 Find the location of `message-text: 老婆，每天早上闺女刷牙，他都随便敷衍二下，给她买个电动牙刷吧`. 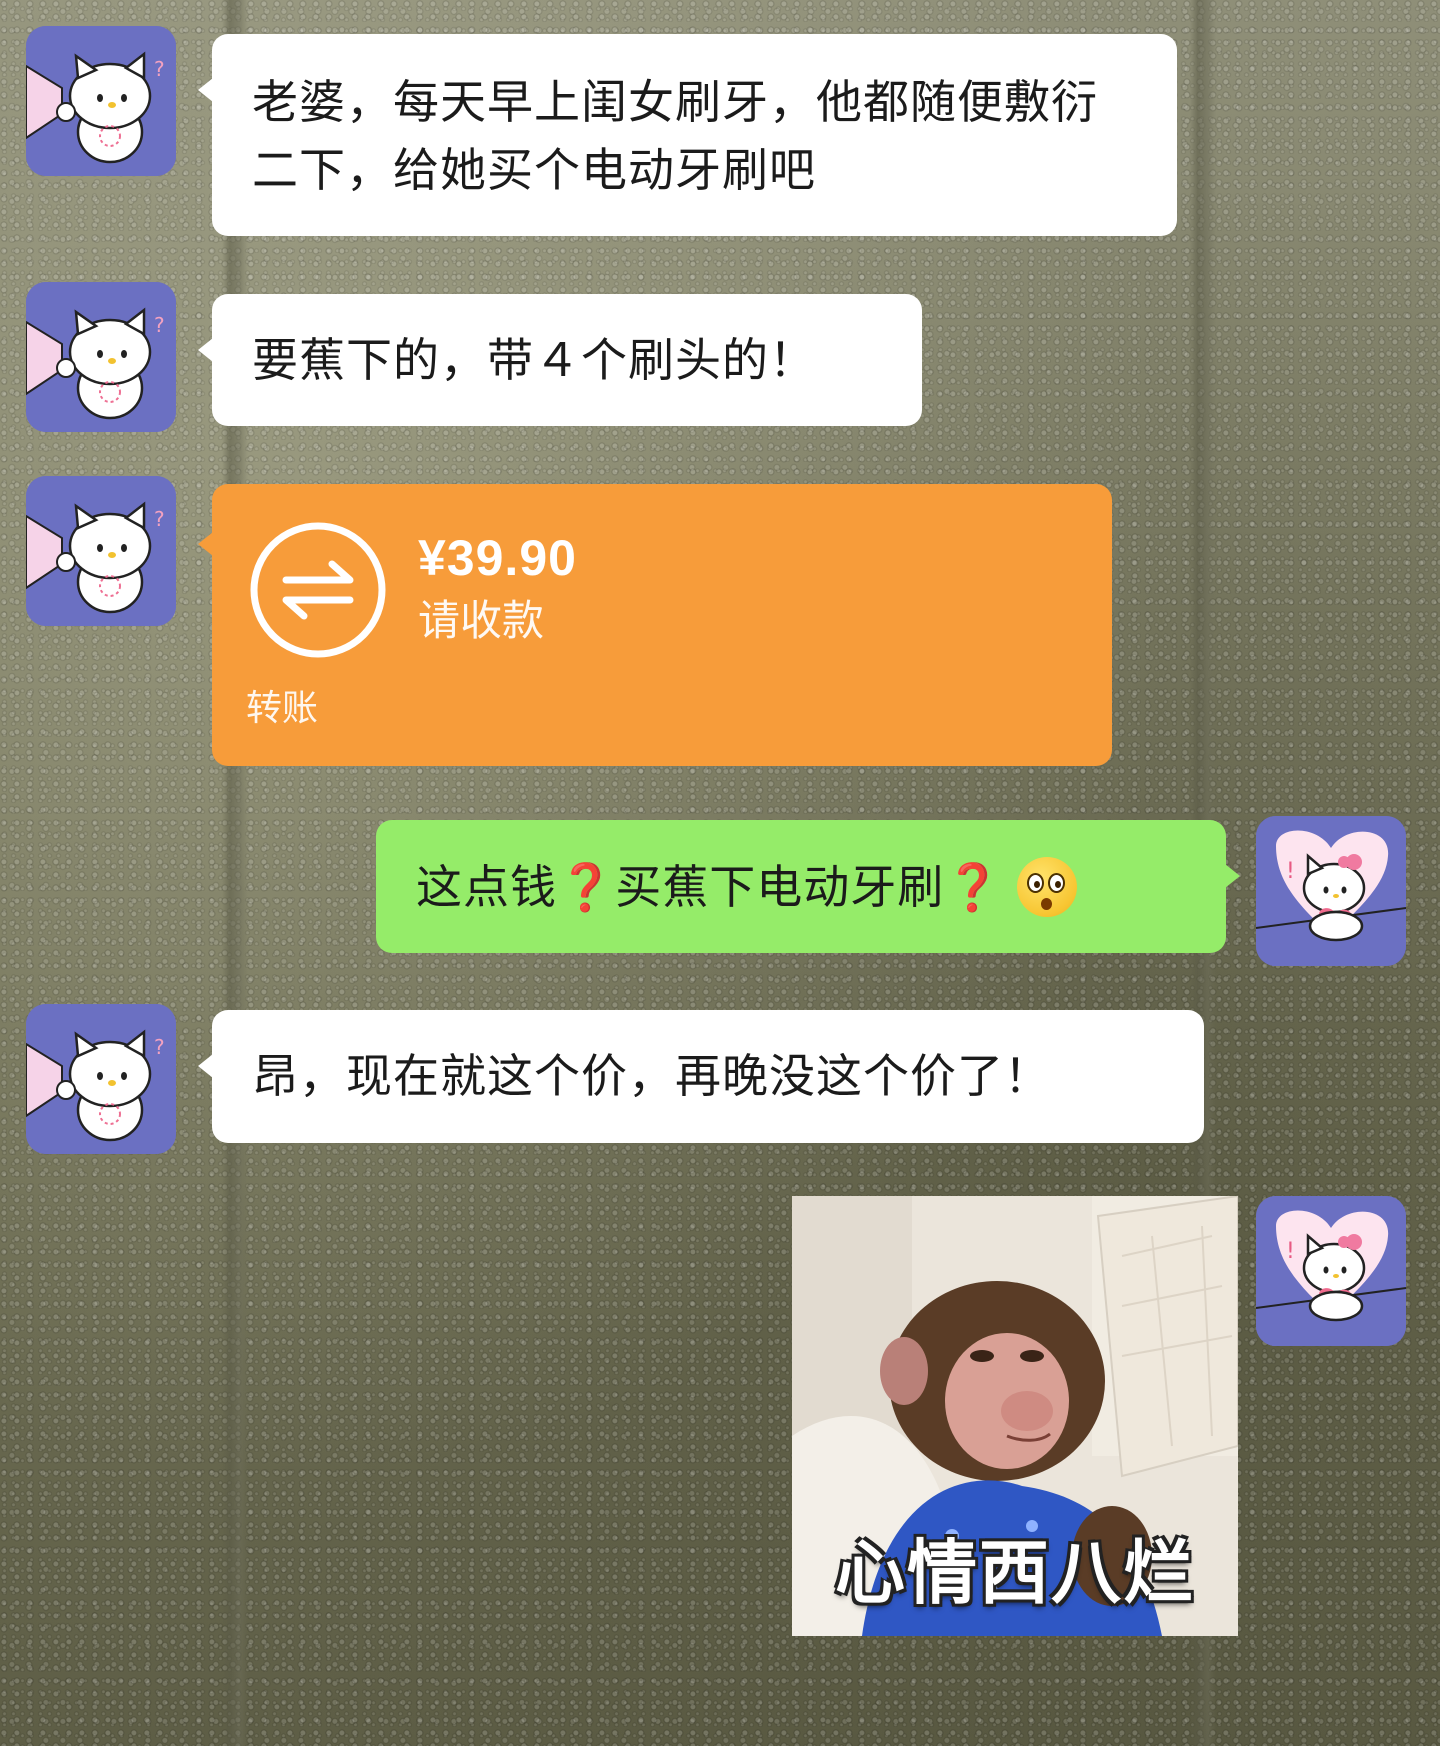

message-text: 老婆，每天早上闺女刷牙，他都随便敷衍二下，给她买个电动牙刷吧 is located at coordinates (675, 136).